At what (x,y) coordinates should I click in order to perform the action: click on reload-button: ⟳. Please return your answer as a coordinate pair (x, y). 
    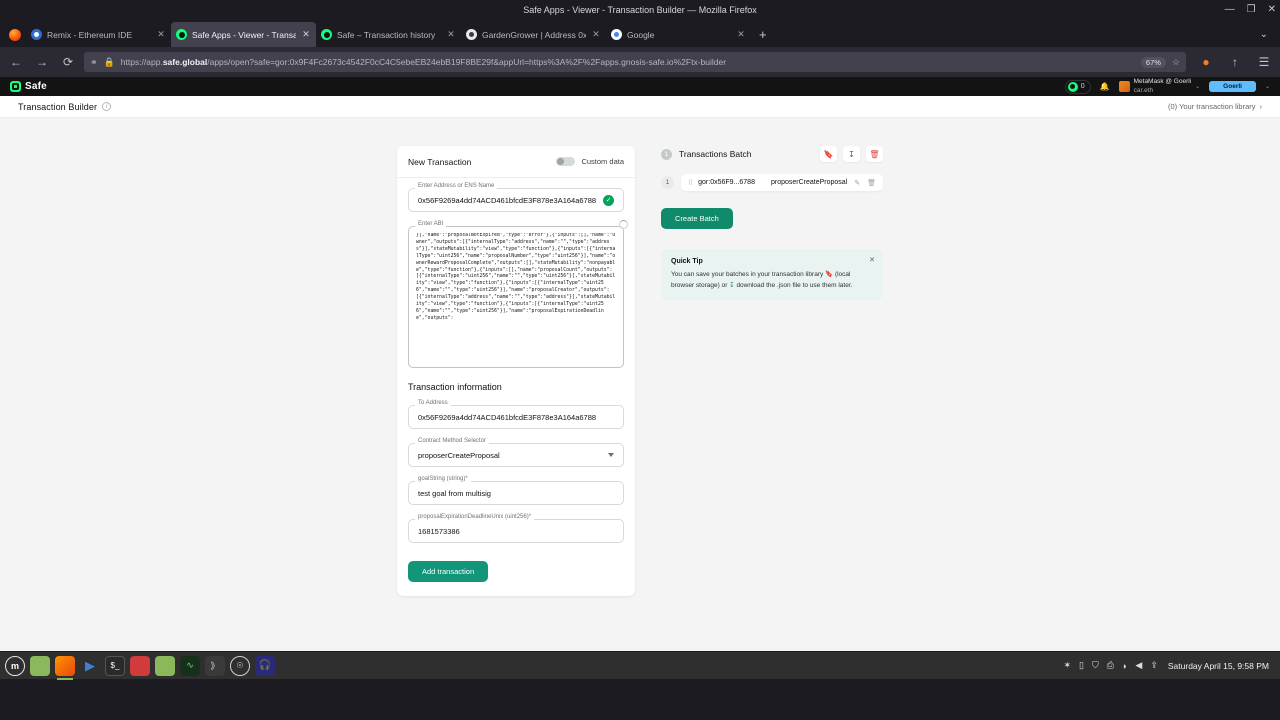
    Looking at the image, I should click on (68, 62).